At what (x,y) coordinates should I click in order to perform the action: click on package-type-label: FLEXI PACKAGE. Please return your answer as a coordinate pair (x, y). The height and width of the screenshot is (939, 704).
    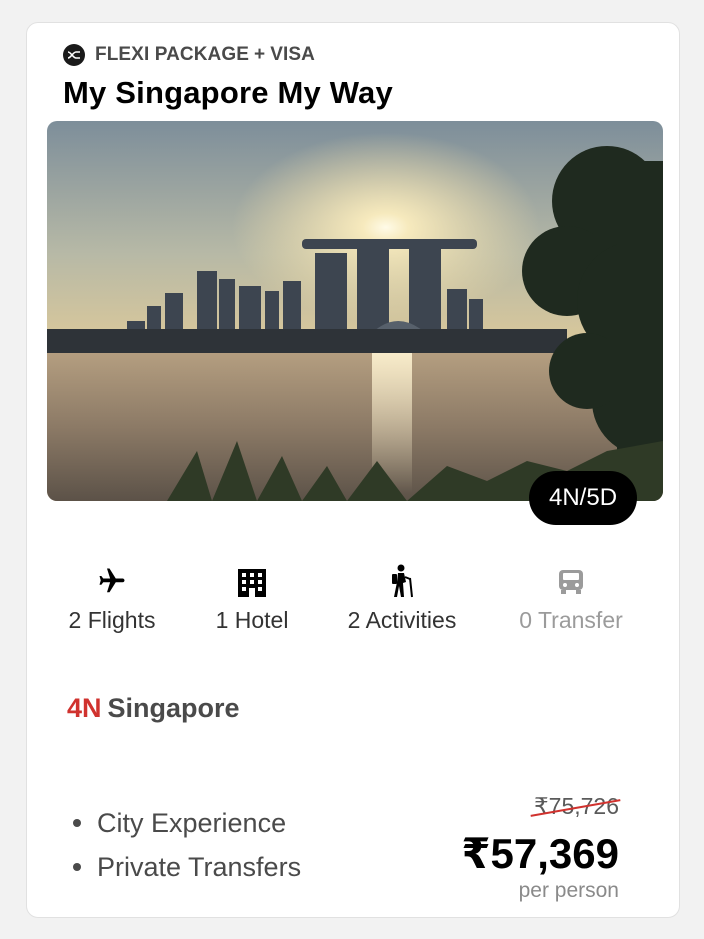
    Looking at the image, I should click on (172, 54).